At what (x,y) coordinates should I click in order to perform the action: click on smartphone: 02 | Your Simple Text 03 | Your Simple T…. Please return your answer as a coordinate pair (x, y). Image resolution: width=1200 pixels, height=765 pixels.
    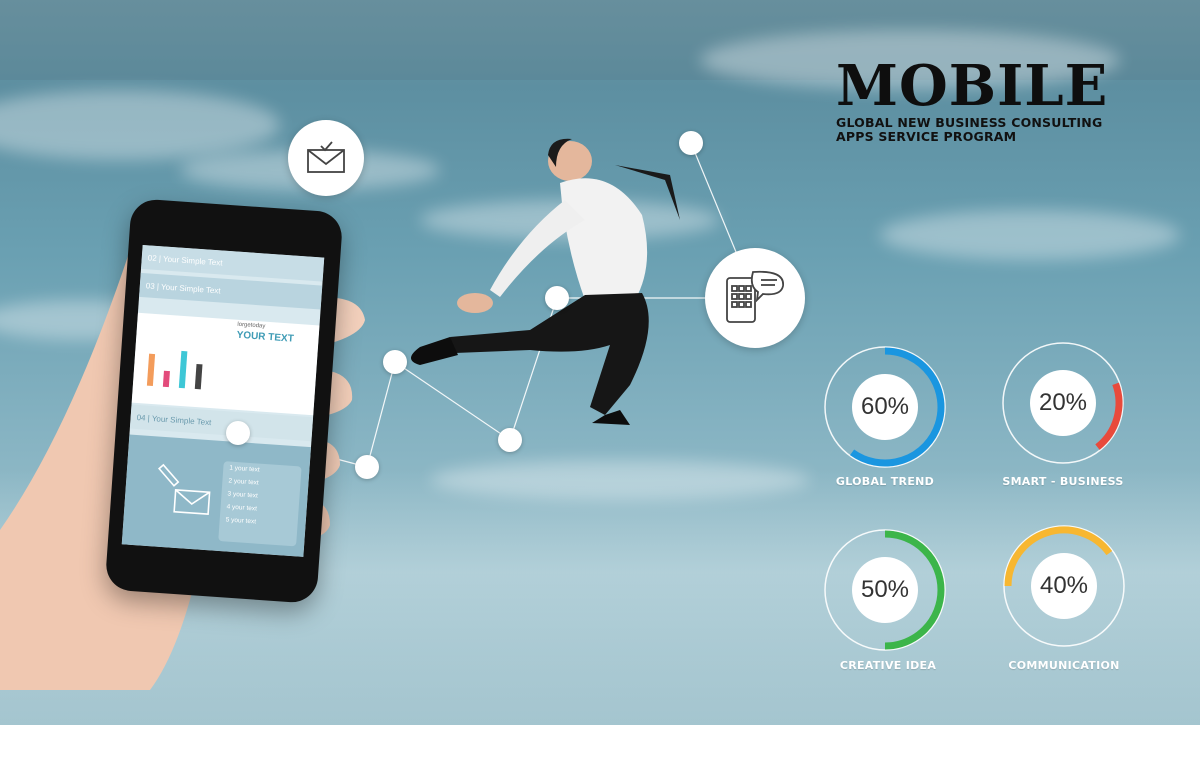
    Looking at the image, I should click on (224, 401).